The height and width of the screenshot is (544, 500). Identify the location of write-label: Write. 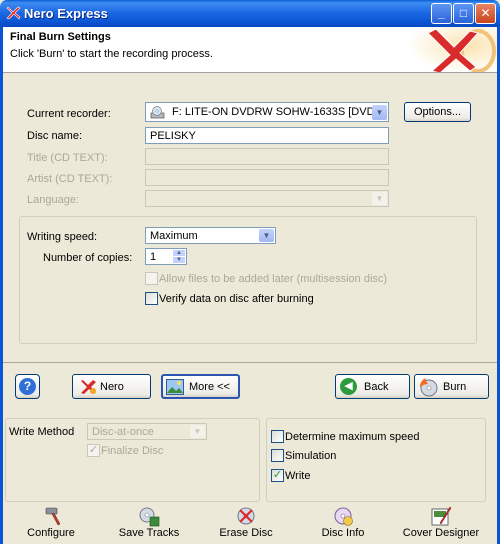
(298, 476).